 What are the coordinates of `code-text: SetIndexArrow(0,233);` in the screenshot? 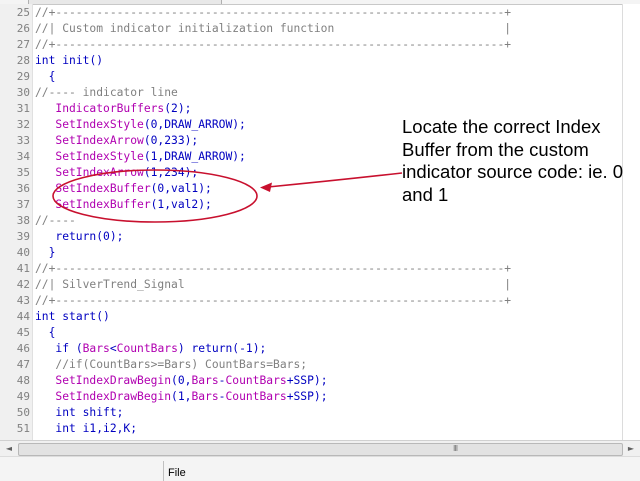 It's located at (116, 141).